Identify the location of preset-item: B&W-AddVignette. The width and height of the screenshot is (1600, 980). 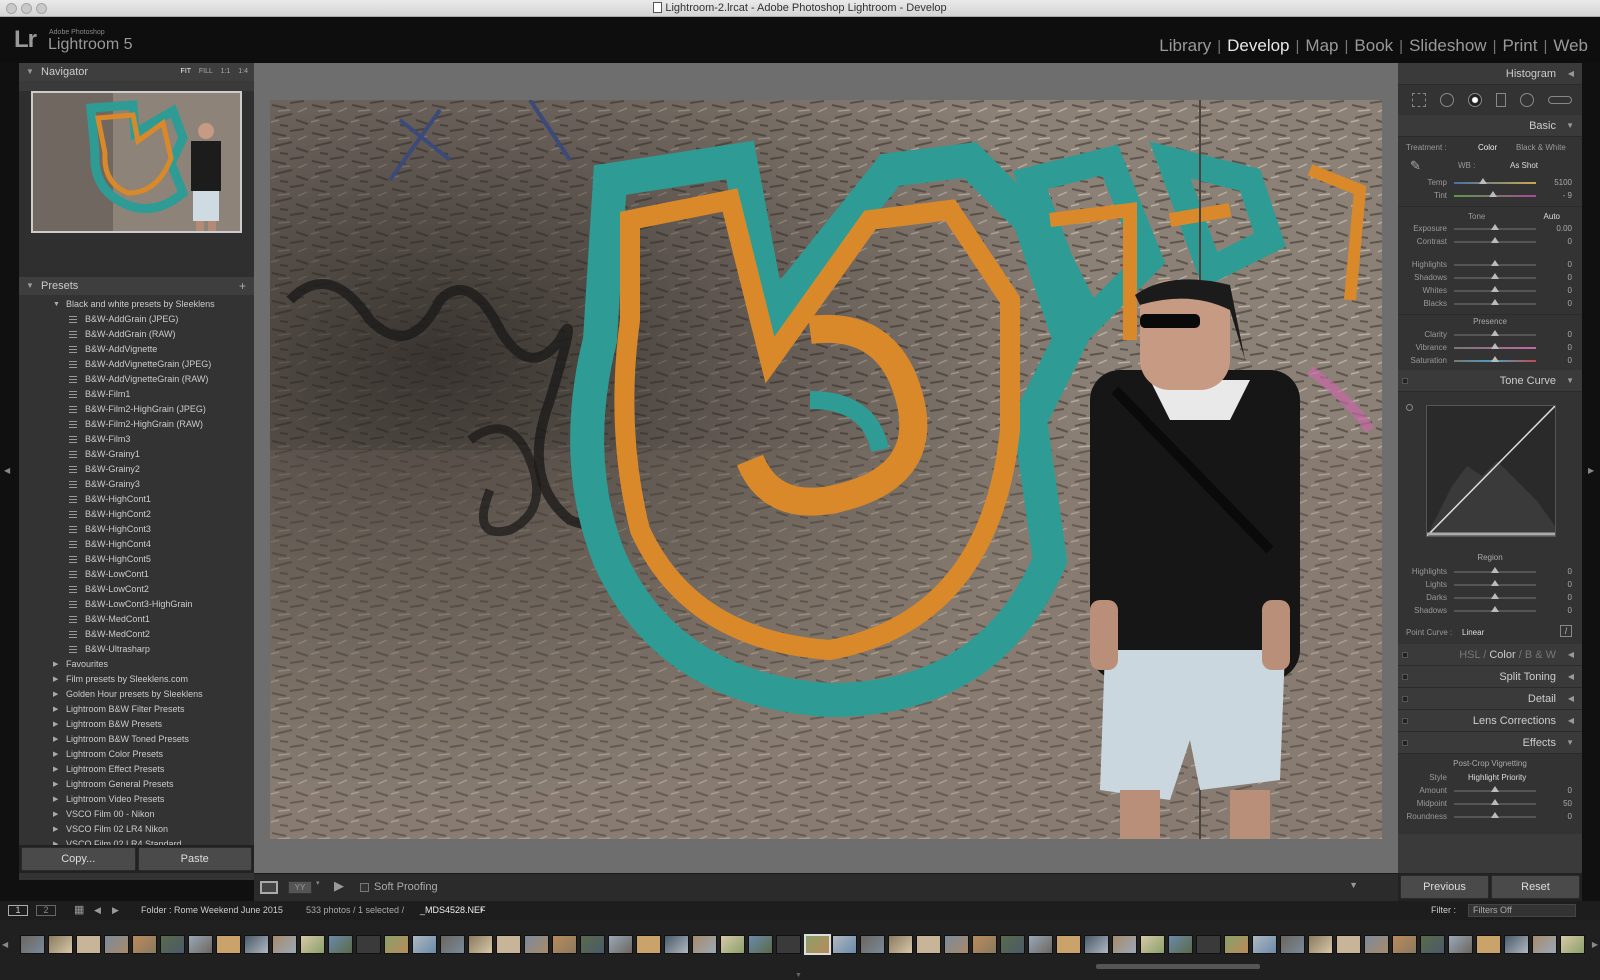
(136, 349).